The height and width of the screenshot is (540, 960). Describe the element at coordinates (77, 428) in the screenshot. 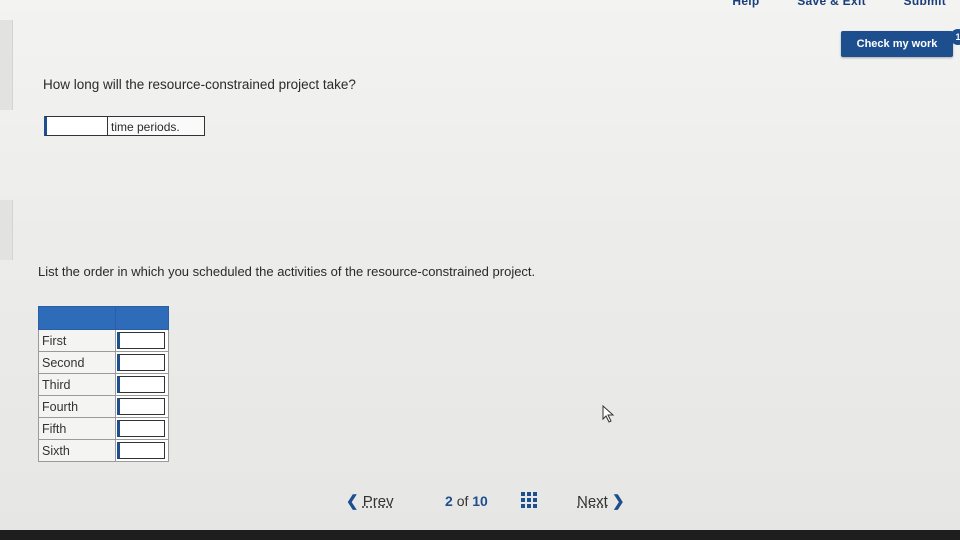

I see `order-label: Fifth` at that location.